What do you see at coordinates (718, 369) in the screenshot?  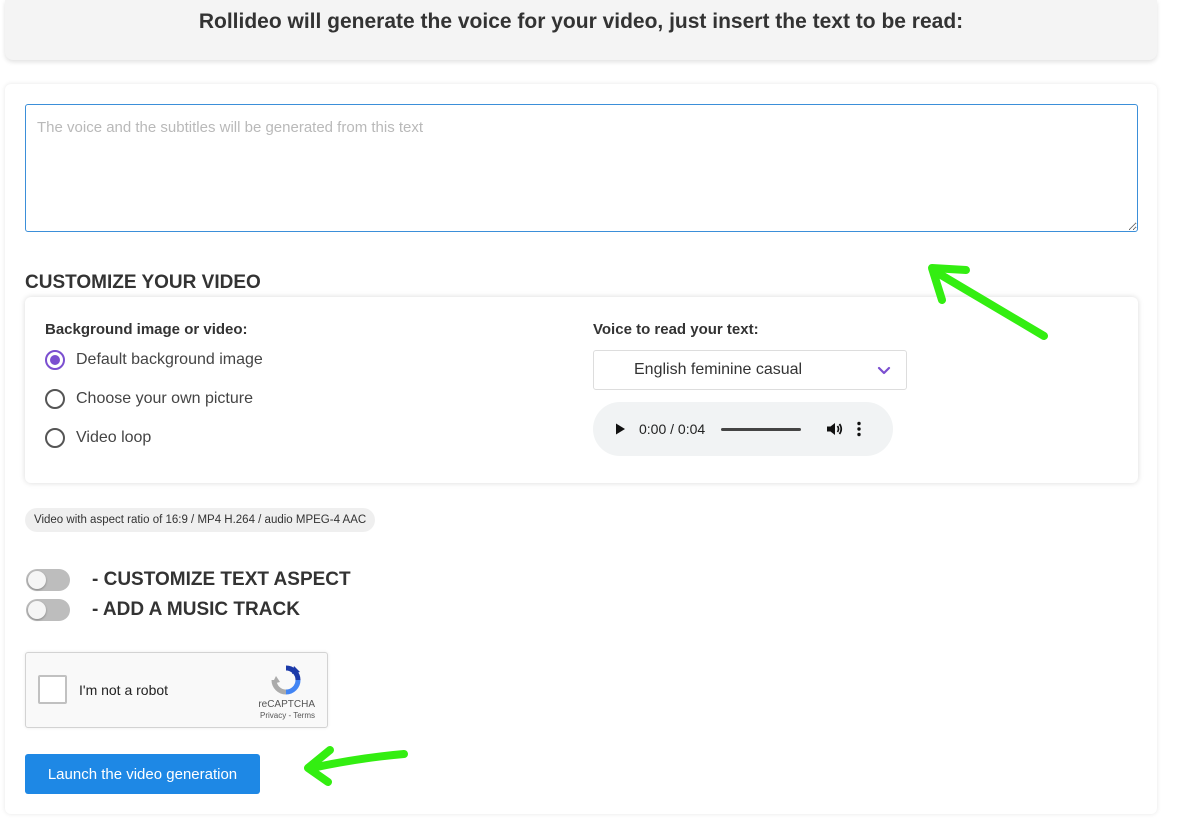 I see `voice-selected-value: English feminine casual` at bounding box center [718, 369].